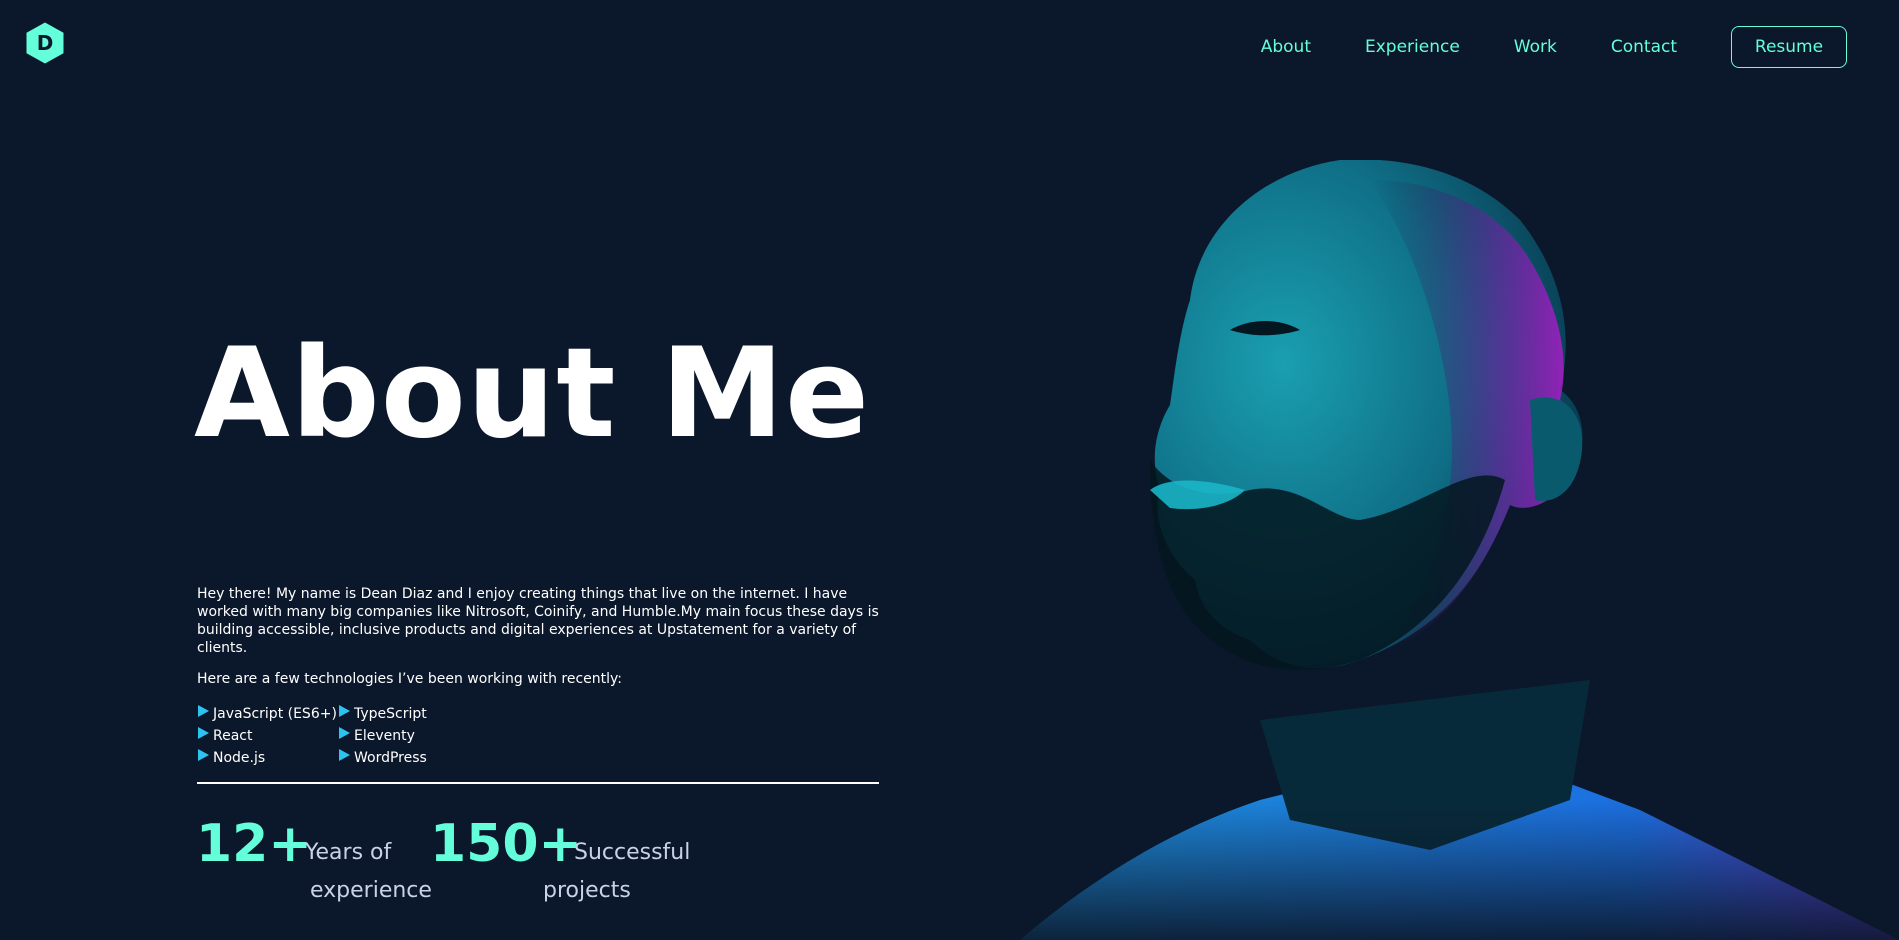  I want to click on stat-projects-label-line2: projects, so click(587, 890).